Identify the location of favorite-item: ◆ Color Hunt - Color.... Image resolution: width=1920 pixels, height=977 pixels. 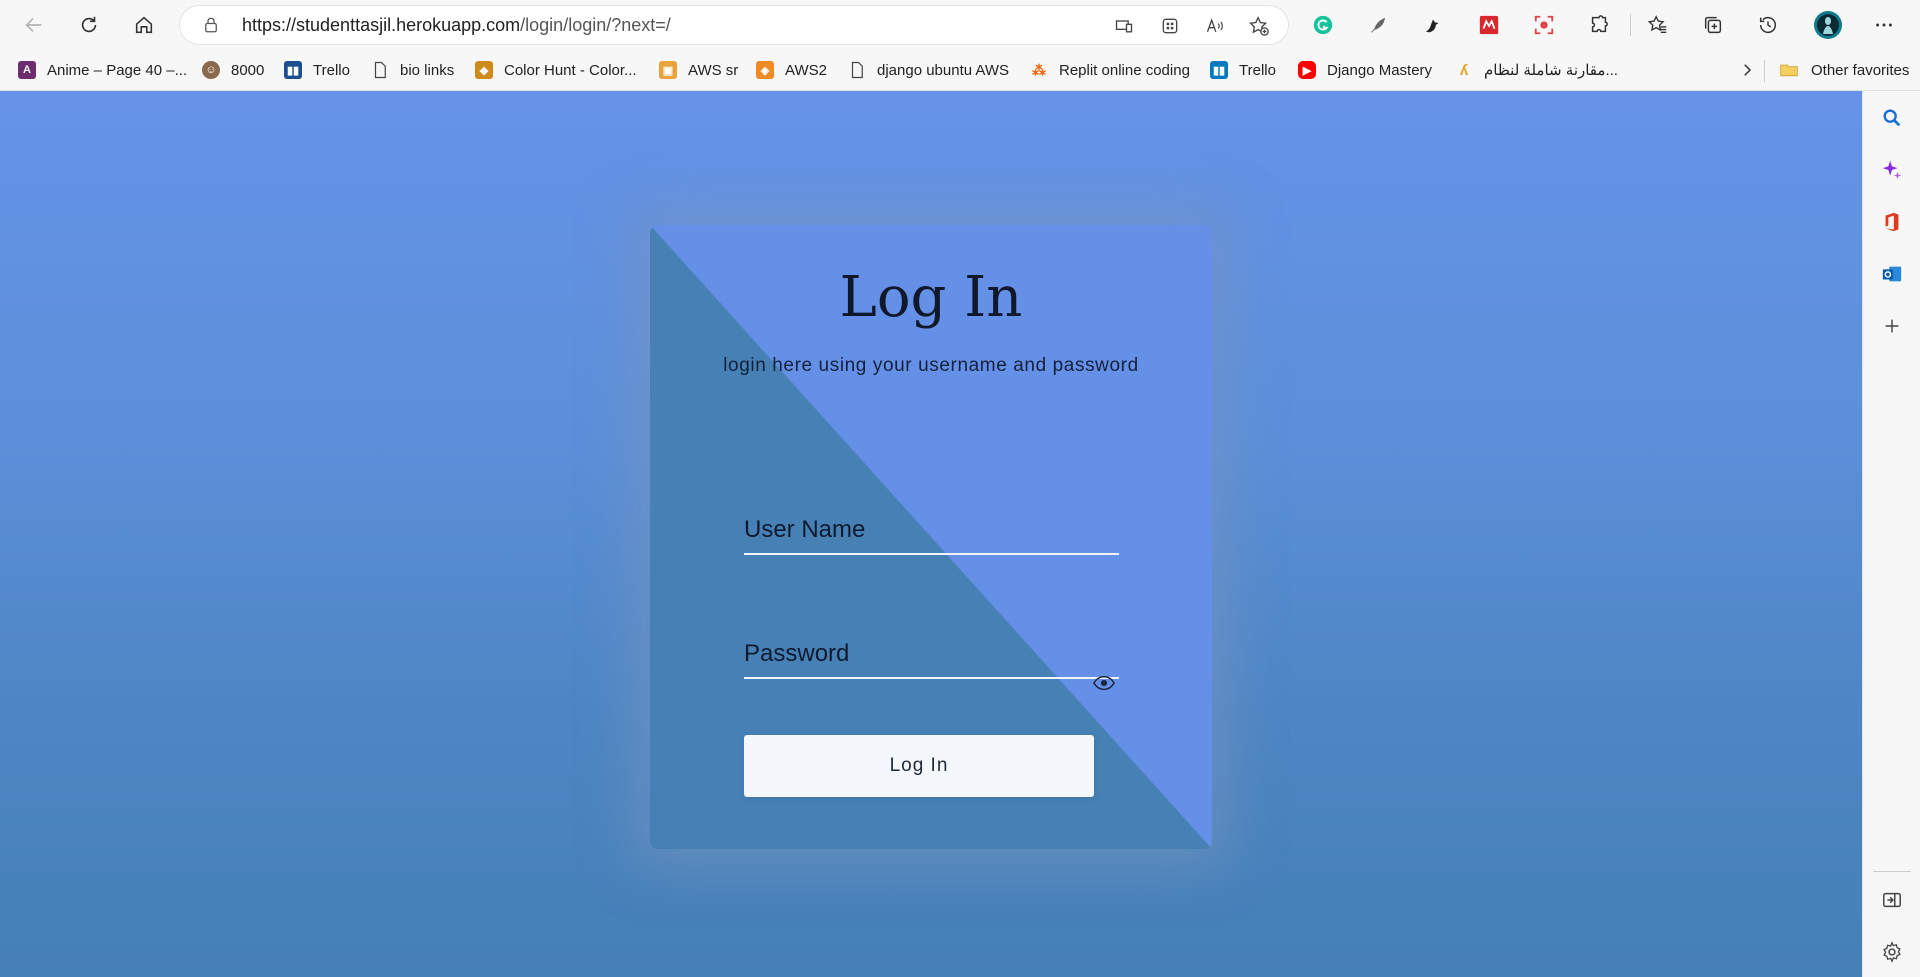
(556, 70).